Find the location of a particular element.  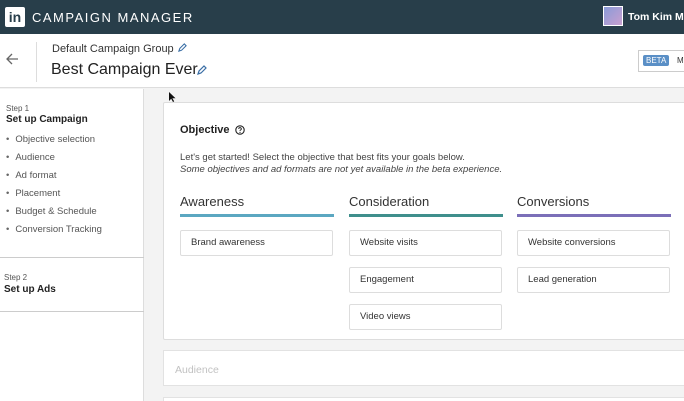

consideration-bar is located at coordinates (426, 215).